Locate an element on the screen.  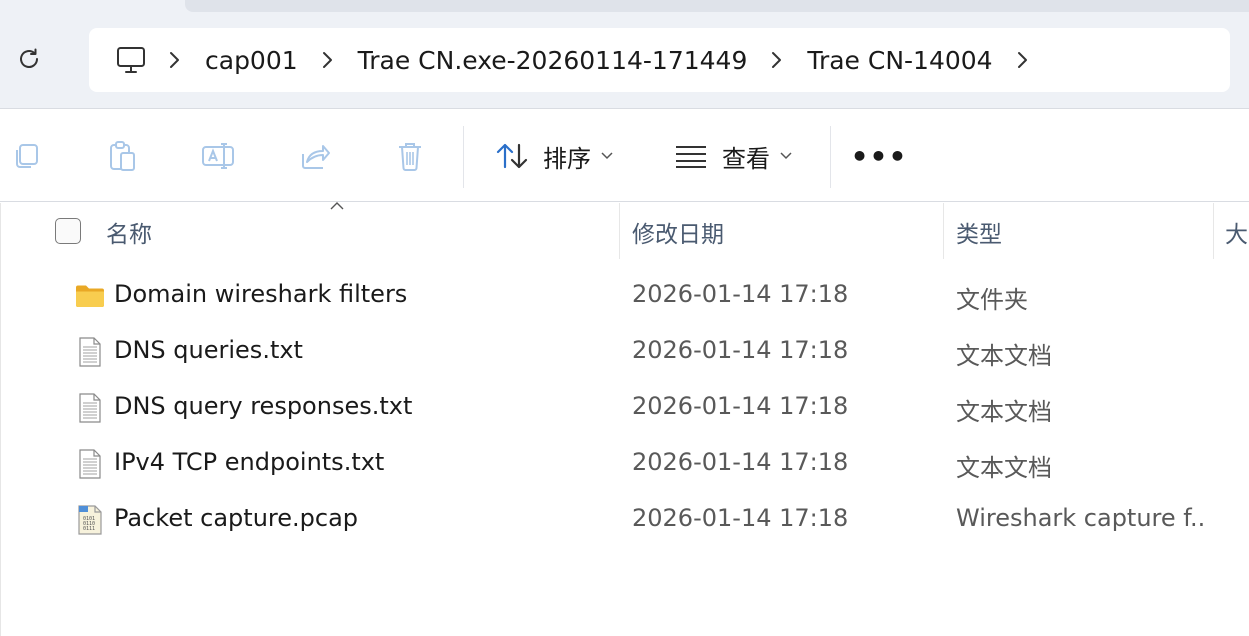
view-menu-button: 查看 is located at coordinates (733, 156).